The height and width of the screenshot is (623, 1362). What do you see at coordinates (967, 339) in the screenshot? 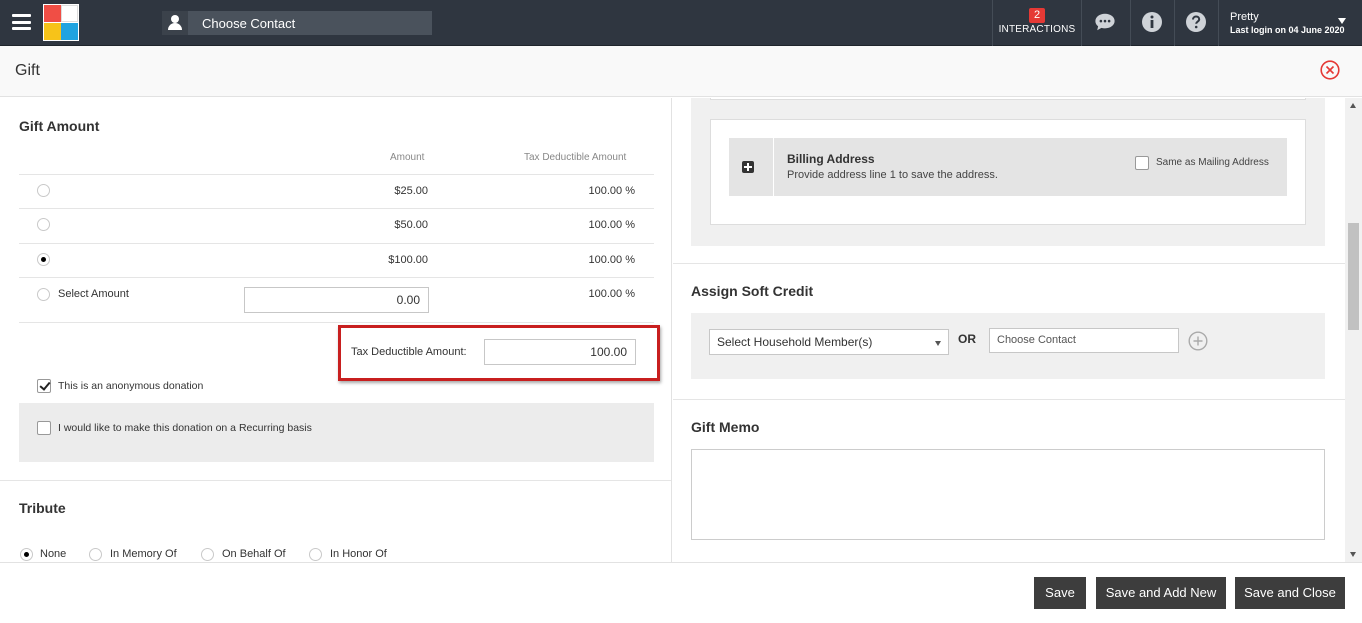
I see `or-label: OR` at bounding box center [967, 339].